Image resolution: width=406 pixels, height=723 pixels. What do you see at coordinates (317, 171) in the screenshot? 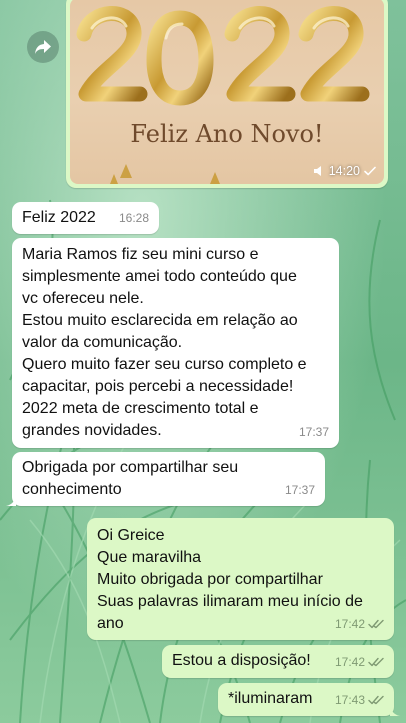
I see `speaker-icon` at bounding box center [317, 171].